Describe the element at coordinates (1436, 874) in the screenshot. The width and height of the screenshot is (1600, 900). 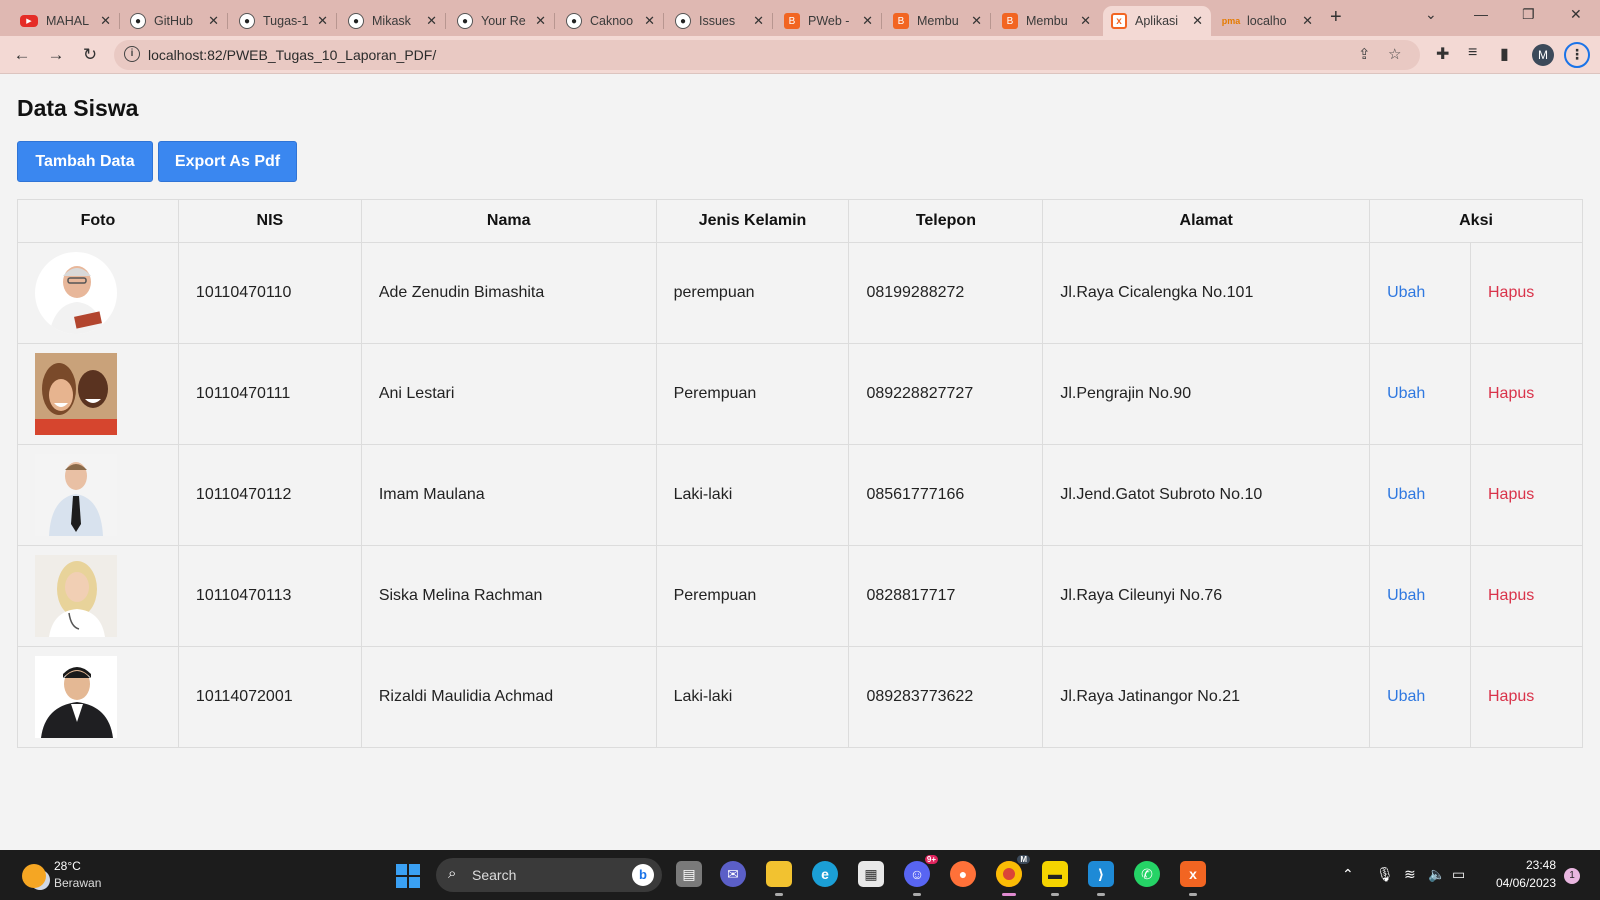
I see `volume-icon: 🔈` at that location.